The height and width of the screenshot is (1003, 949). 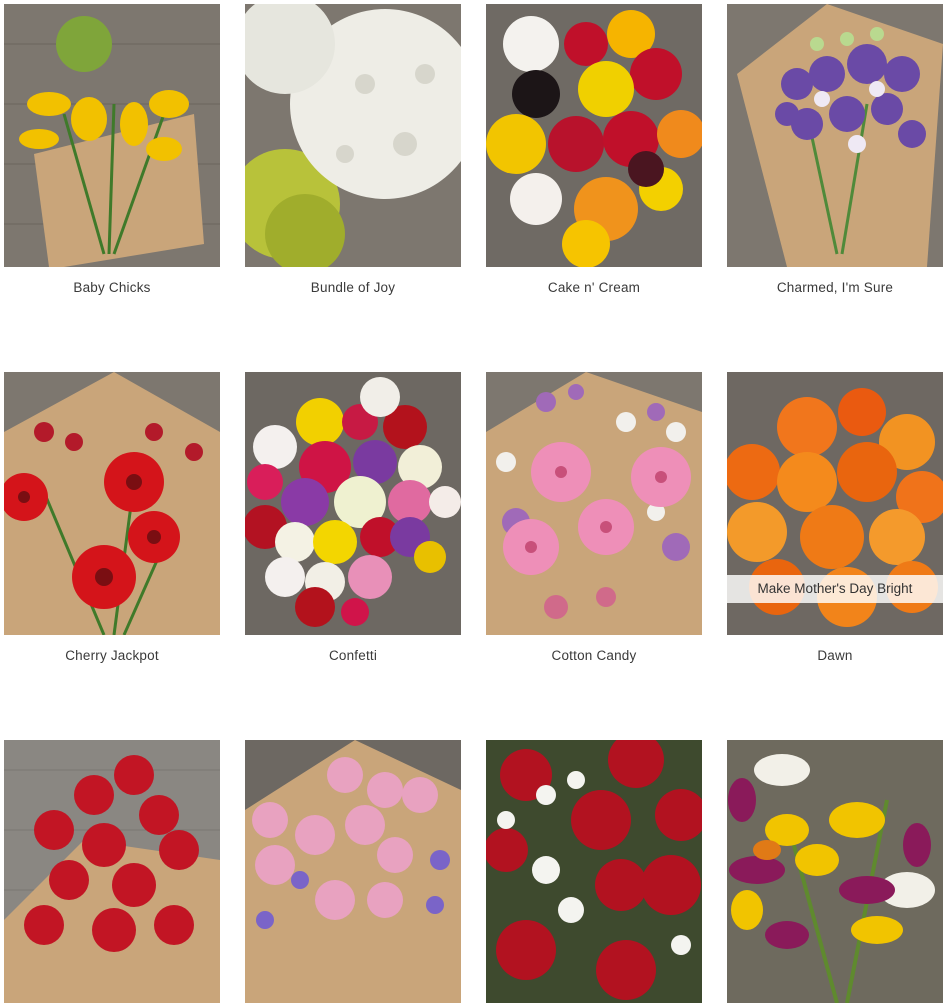 I want to click on product-card: Baby Chicks, so click(x=112, y=149).